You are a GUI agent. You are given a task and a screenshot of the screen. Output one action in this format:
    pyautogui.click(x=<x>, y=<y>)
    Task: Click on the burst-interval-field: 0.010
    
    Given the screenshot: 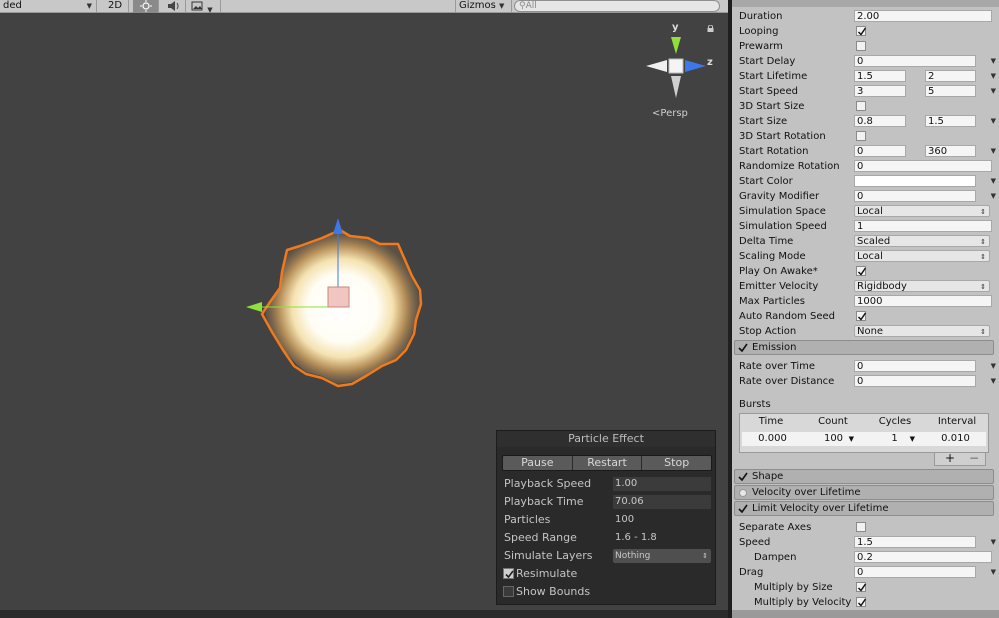 What is the action you would take?
    pyautogui.click(x=955, y=439)
    